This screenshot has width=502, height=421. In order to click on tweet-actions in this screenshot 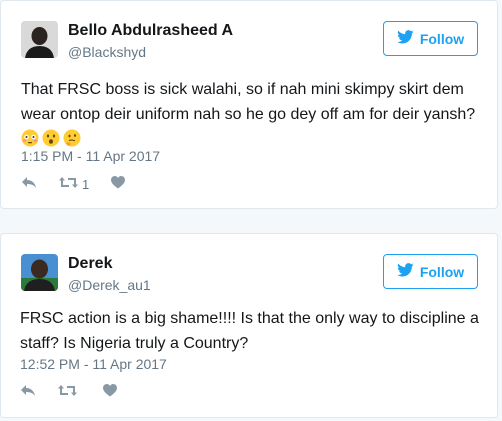, I will do `click(79, 392)`.